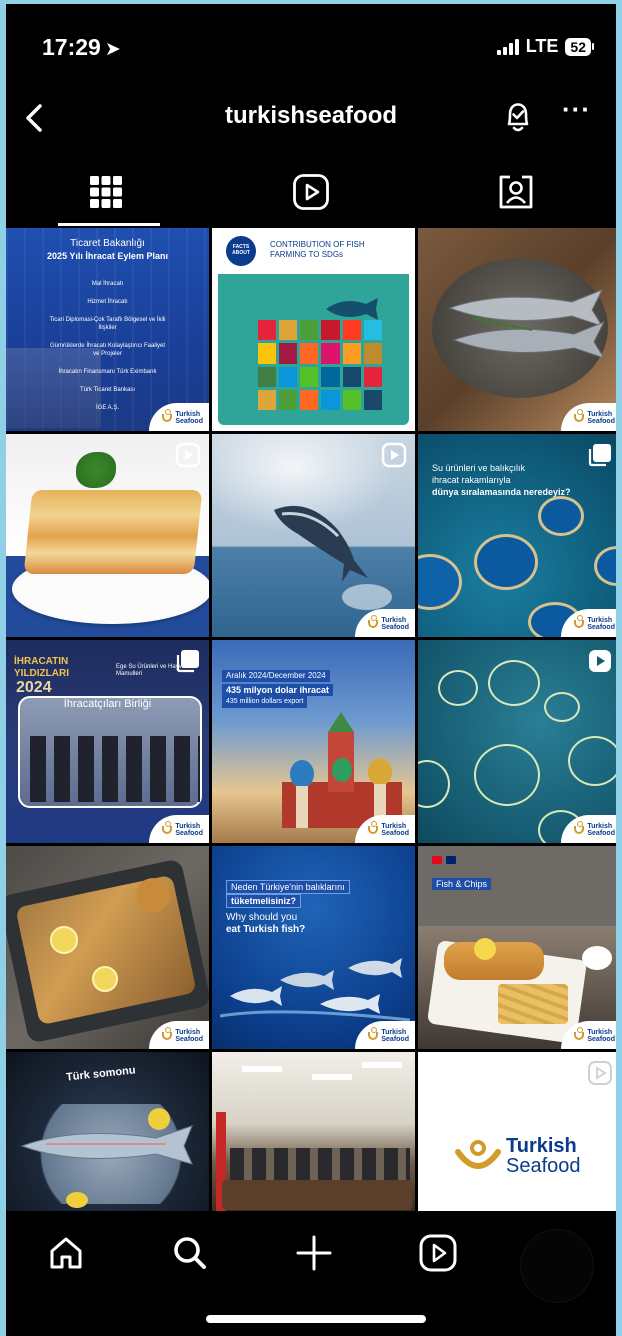  I want to click on status-time: 17:29 ➤, so click(81, 47).